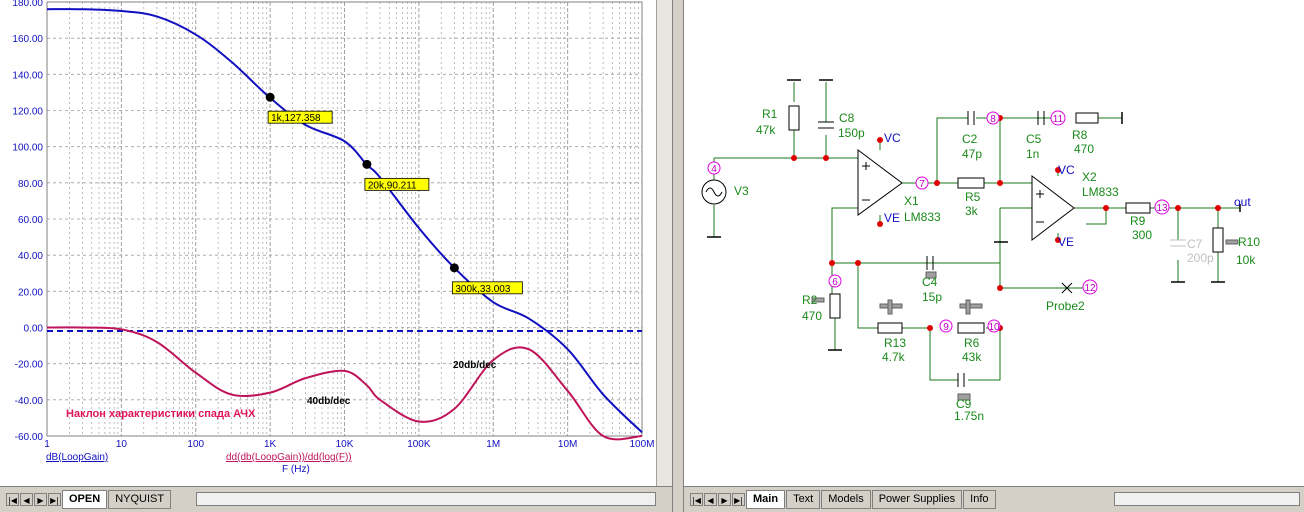 Image resolution: width=1304 pixels, height=512 pixels. I want to click on slope-40-label: 40db/dec, so click(329, 401).